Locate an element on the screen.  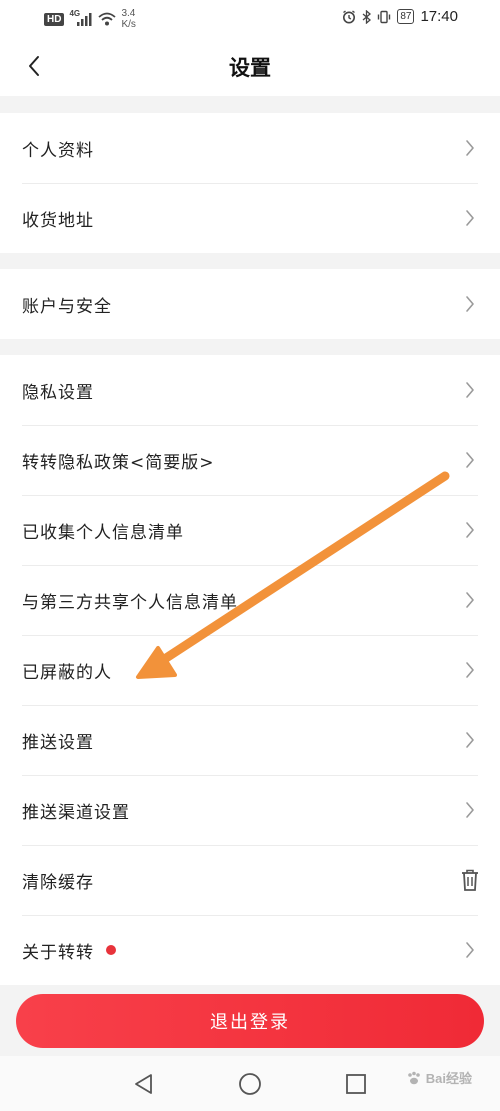
row-label: 关于转转 is located at coordinates (58, 952).